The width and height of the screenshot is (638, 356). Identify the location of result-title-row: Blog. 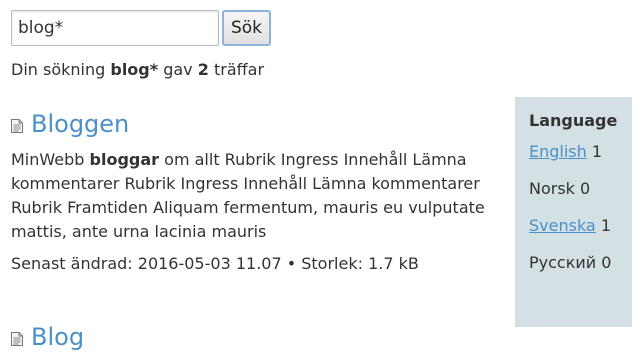
(256, 337).